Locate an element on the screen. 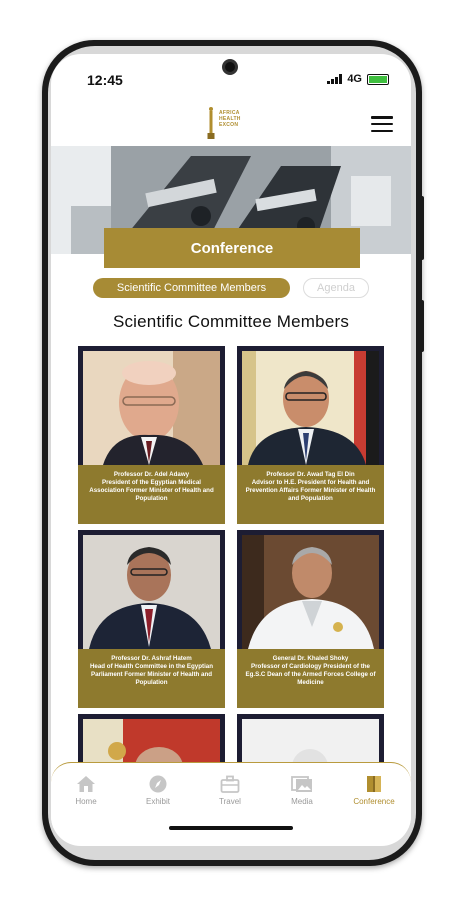 The width and height of the screenshot is (461, 900). section-title: Scientific Committee Members is located at coordinates (231, 321).